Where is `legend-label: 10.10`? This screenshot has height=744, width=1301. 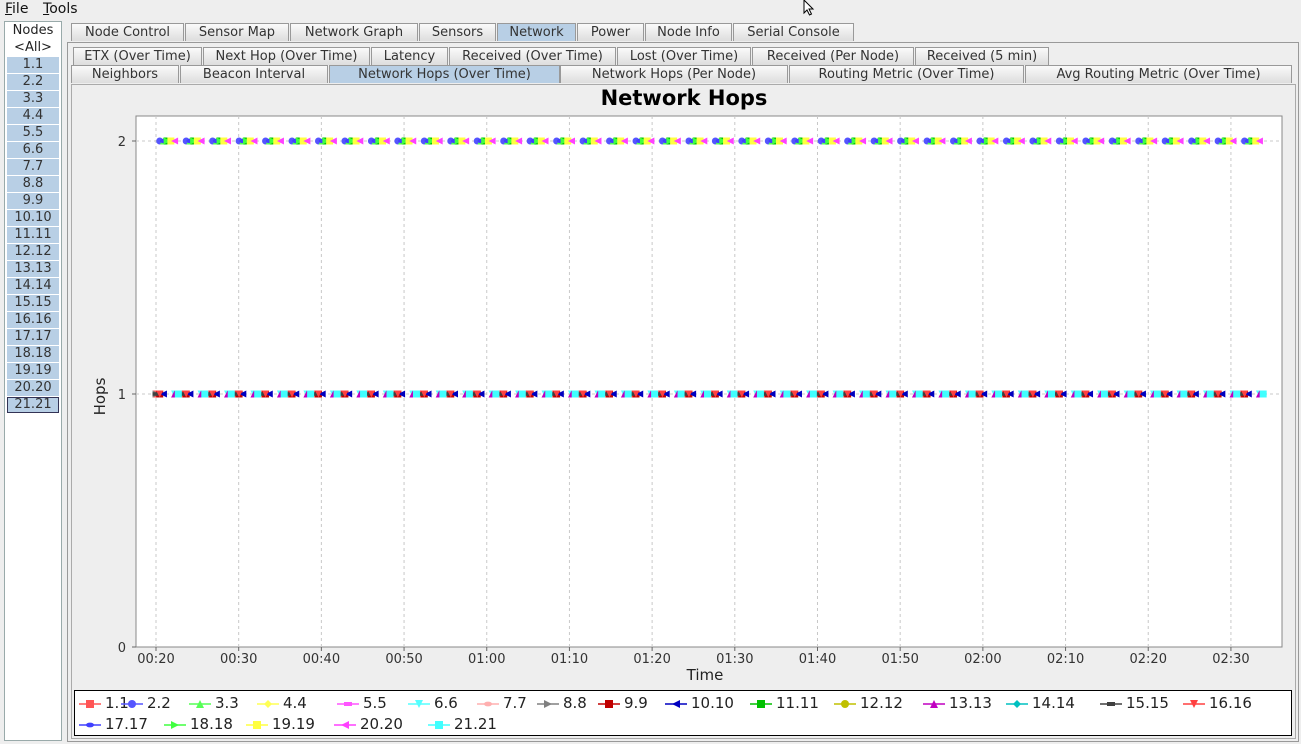 legend-label: 10.10 is located at coordinates (712, 703).